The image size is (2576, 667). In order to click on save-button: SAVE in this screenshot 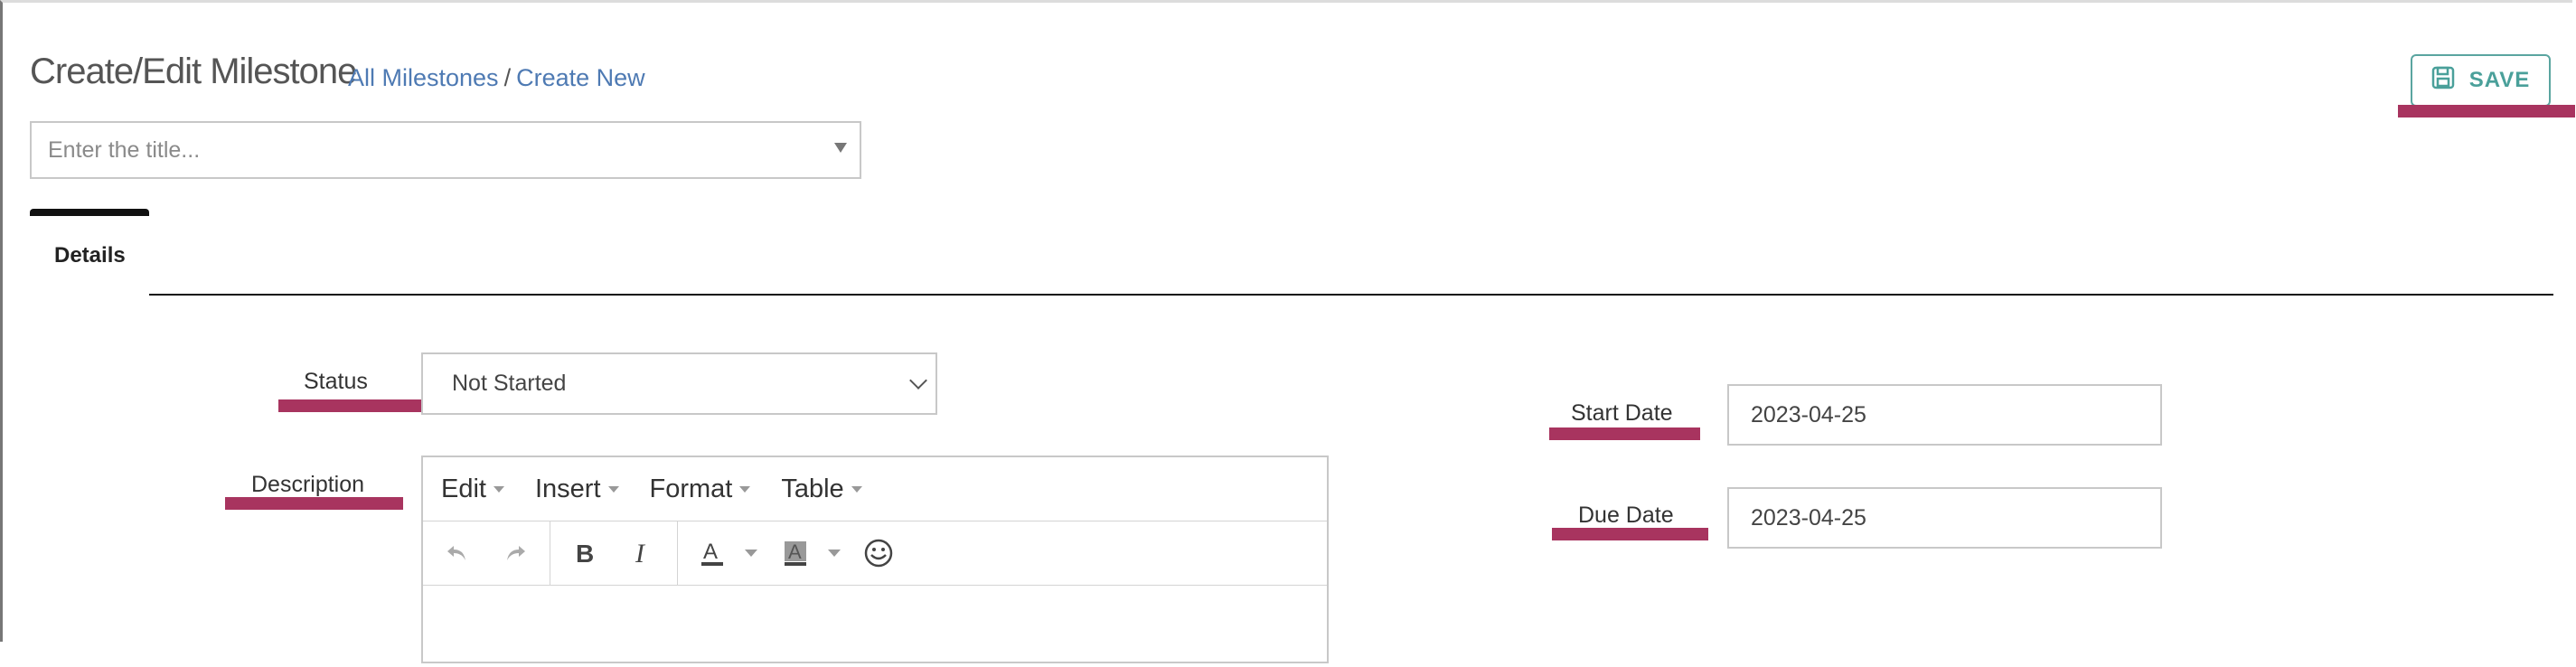, I will do `click(2481, 80)`.